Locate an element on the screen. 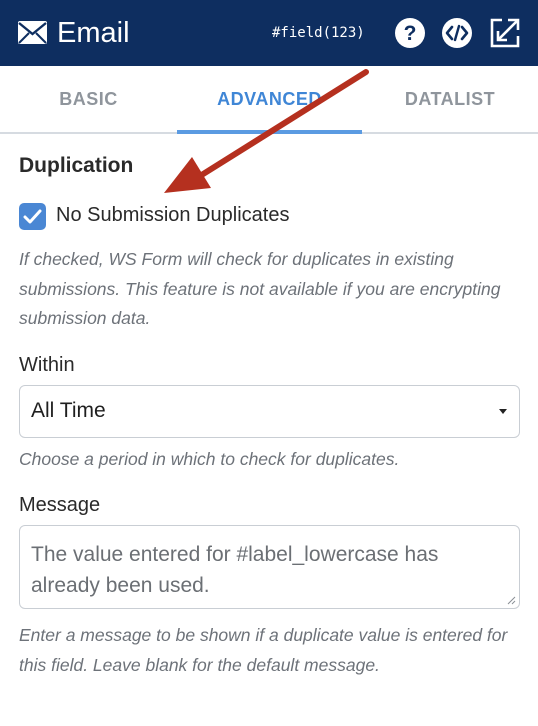  field-header: Email #field(123) ? is located at coordinates (269, 33).